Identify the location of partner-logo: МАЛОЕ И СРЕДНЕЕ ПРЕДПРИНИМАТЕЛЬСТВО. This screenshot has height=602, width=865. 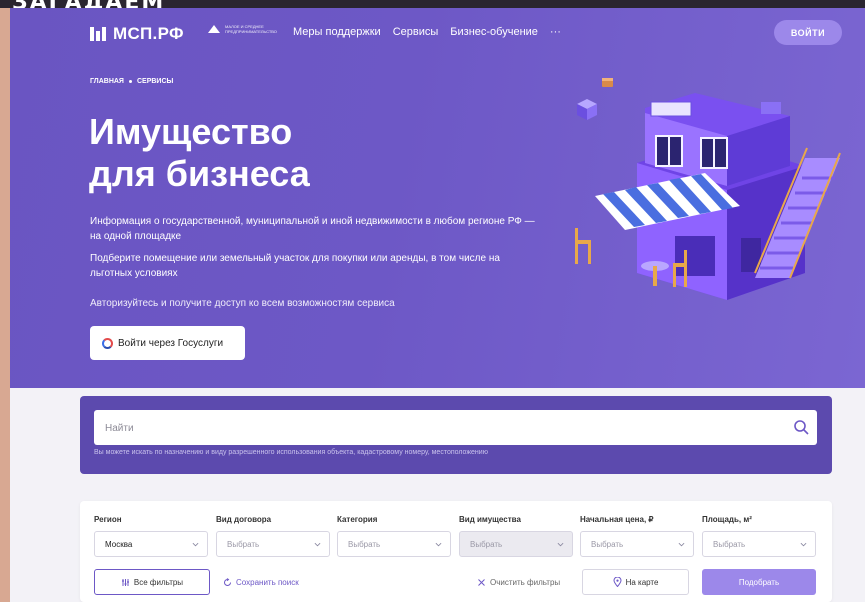
(242, 29).